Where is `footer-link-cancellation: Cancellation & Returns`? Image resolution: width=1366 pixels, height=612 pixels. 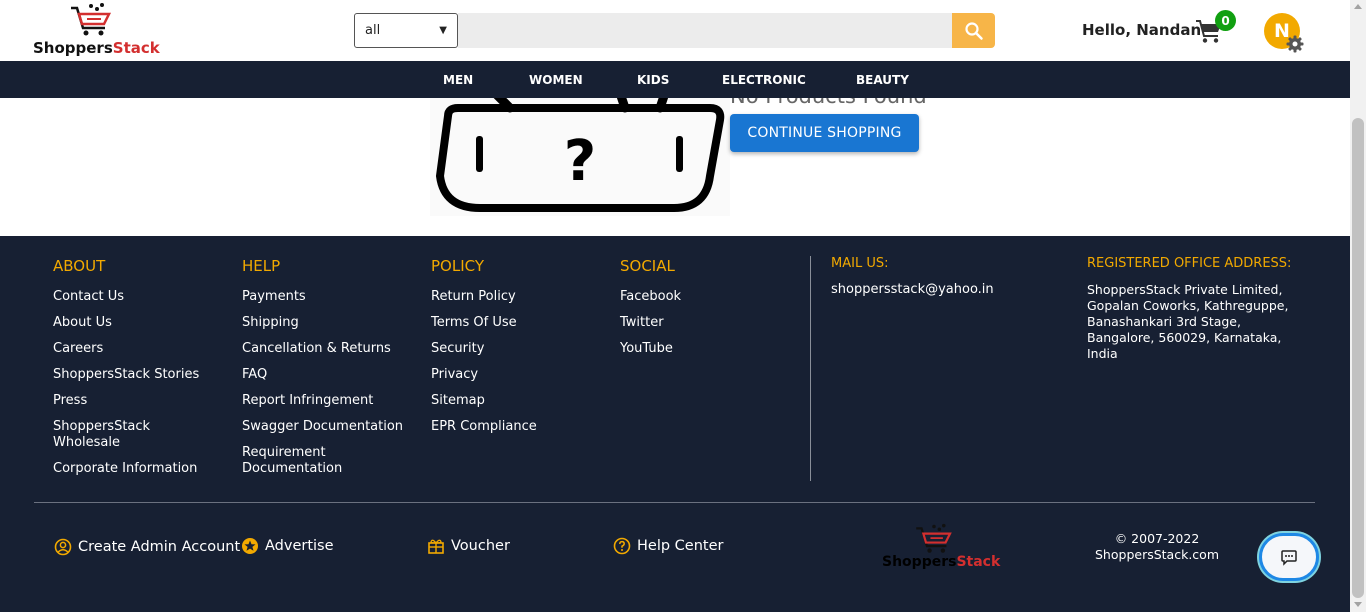
footer-link-cancellation: Cancellation & Returns is located at coordinates (327, 349).